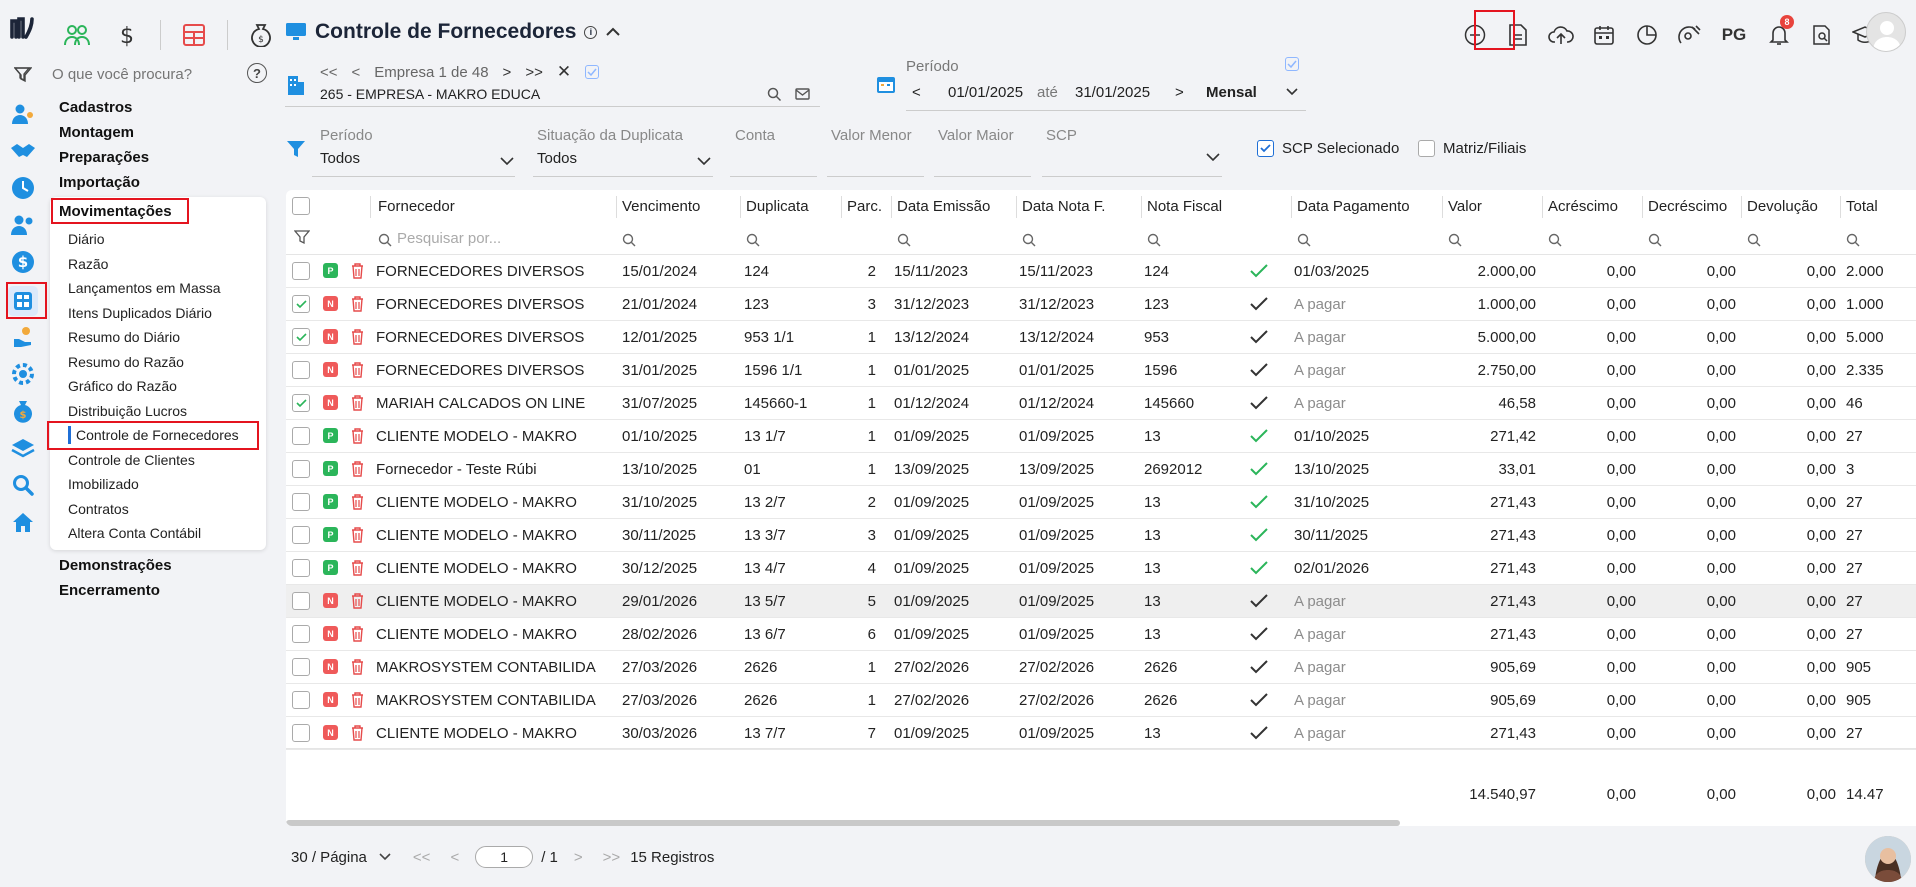 The width and height of the screenshot is (1916, 887). What do you see at coordinates (612, 857) in the screenshot?
I see `last-page-icon: >>` at bounding box center [612, 857].